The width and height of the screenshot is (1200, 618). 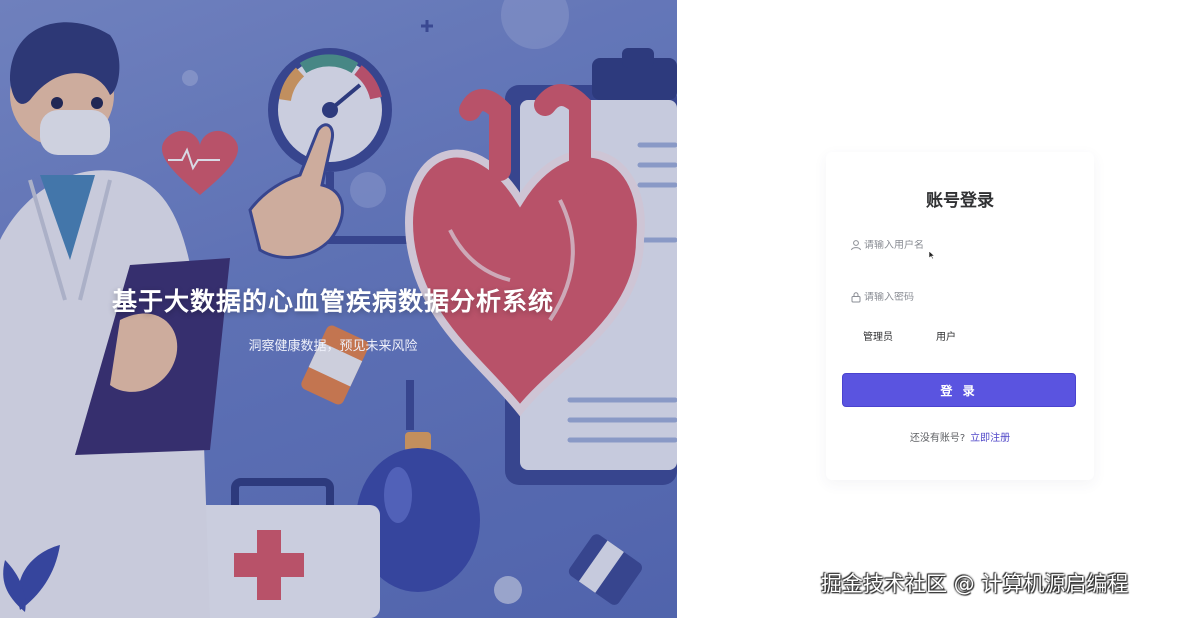 I want to click on password-field, so click(x=968, y=297).